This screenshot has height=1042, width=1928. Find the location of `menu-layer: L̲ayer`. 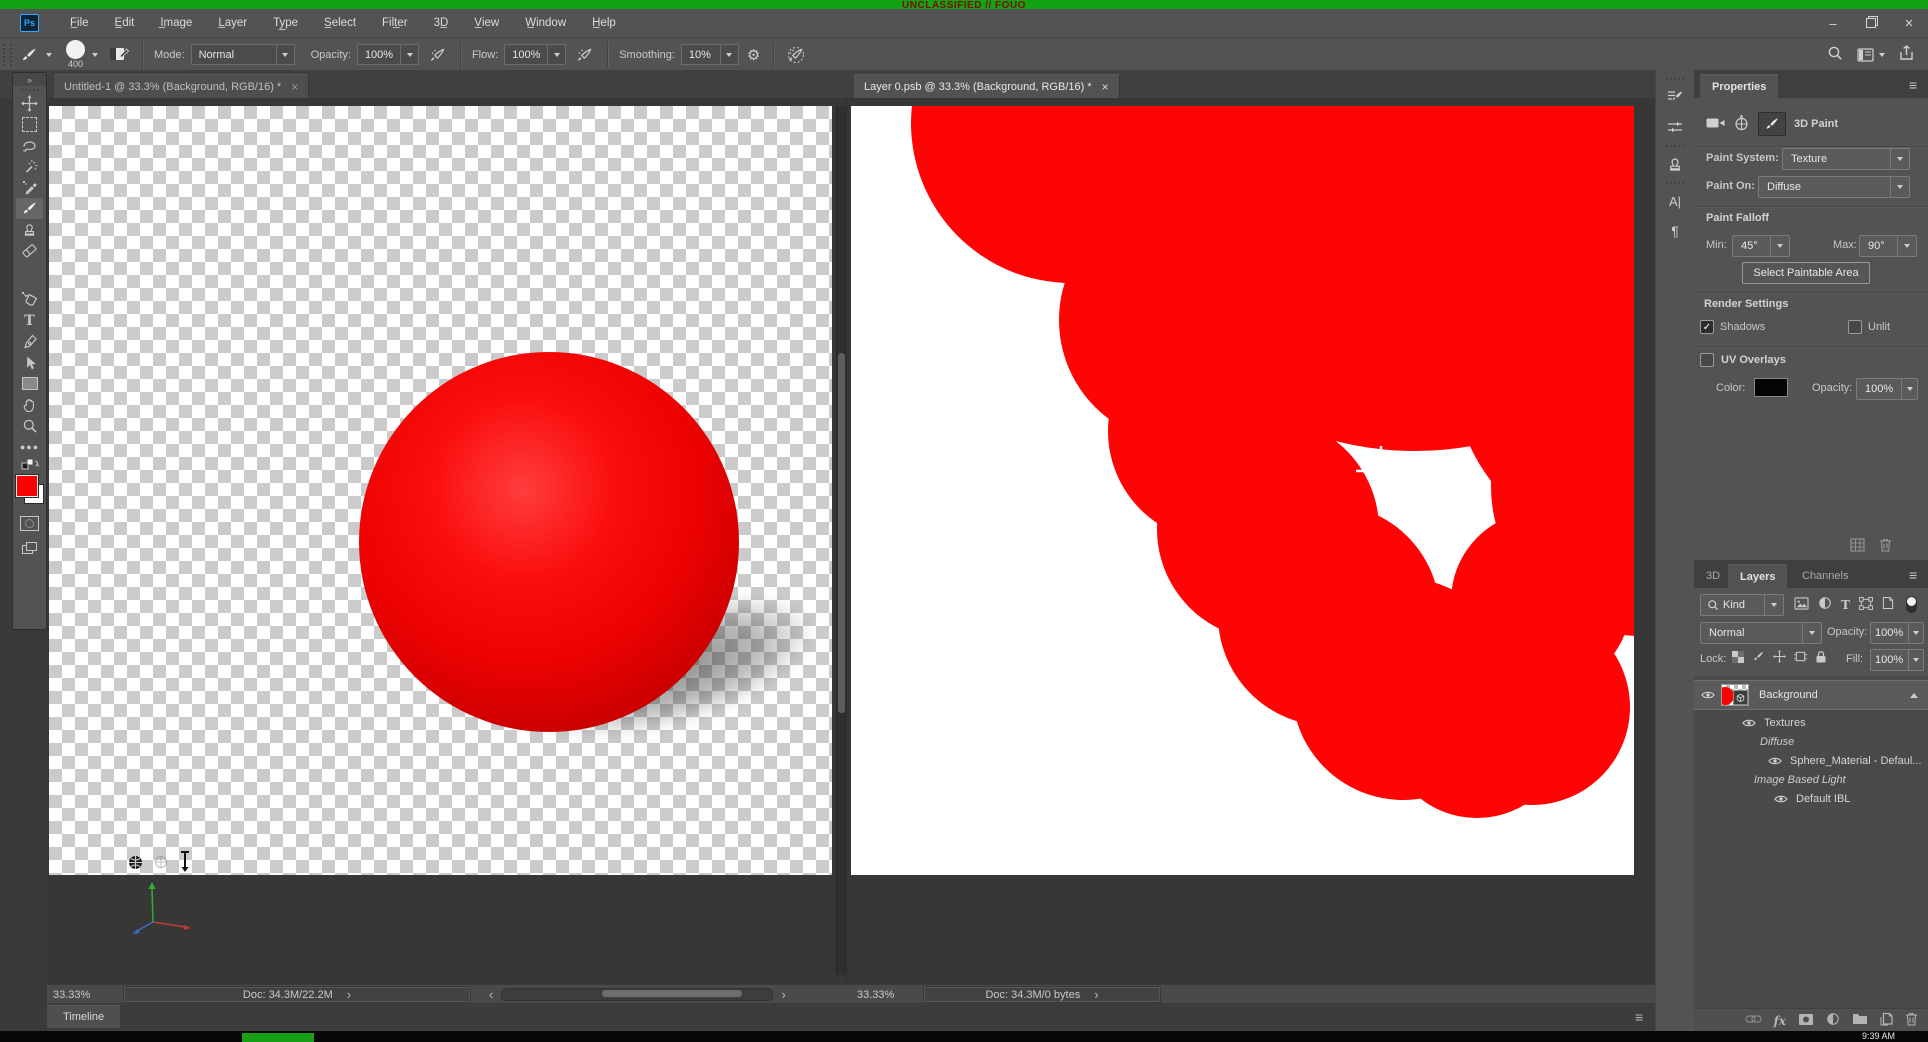

menu-layer: L̲ayer is located at coordinates (232, 23).